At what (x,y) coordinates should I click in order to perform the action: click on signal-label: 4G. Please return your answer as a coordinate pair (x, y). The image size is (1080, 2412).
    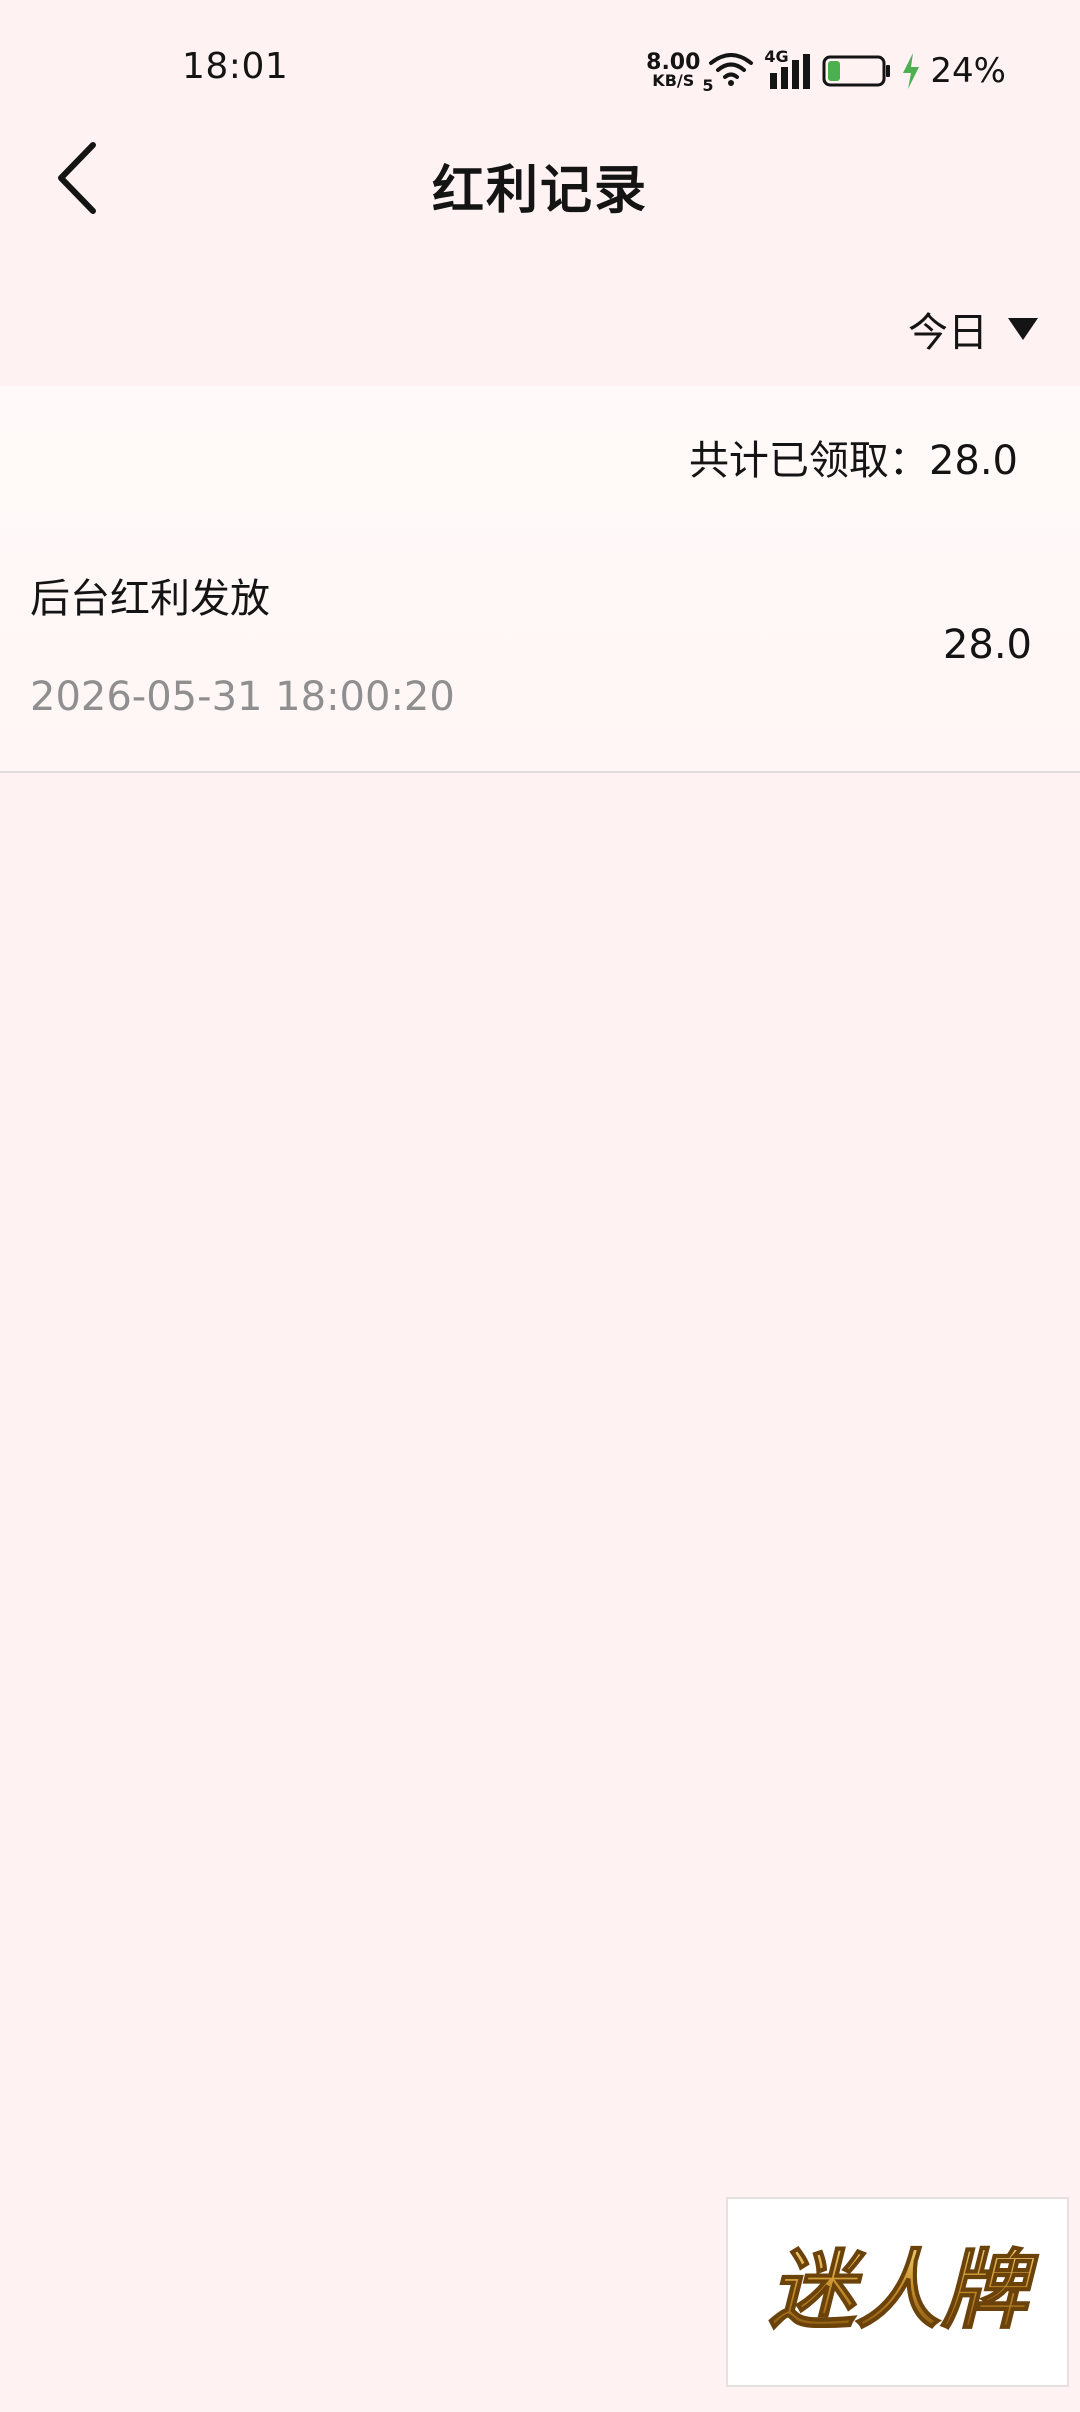
    Looking at the image, I should click on (776, 56).